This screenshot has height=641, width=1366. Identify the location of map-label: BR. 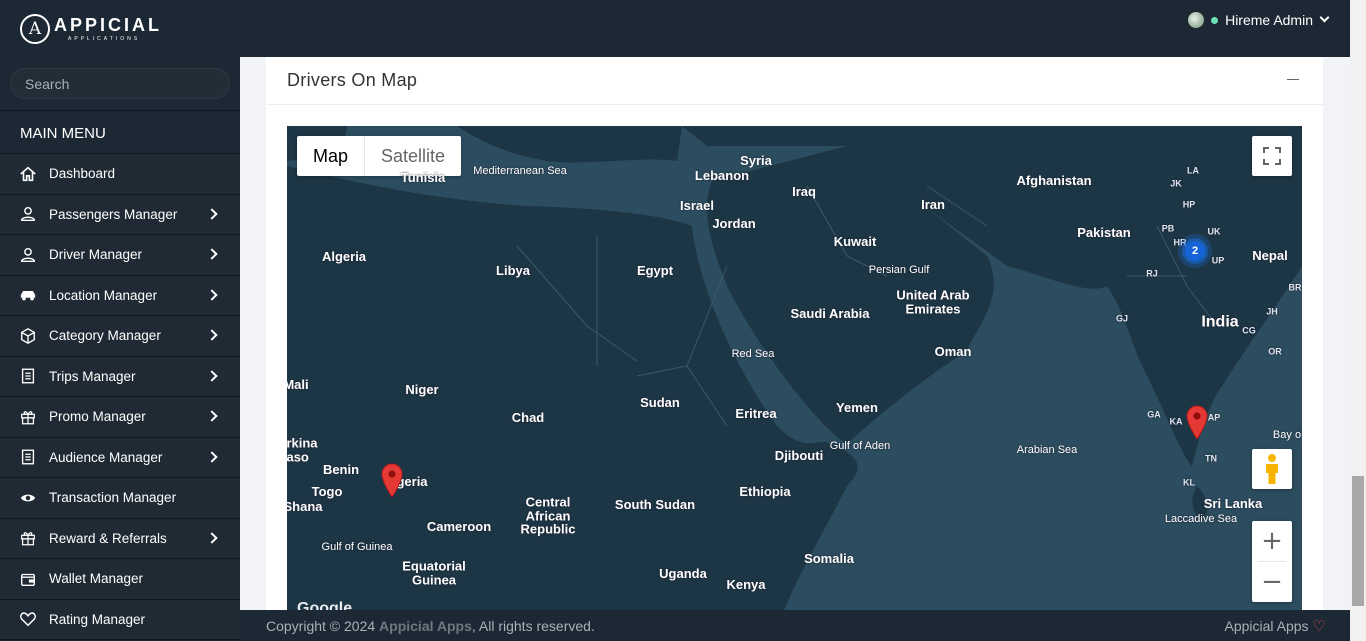
(1295, 287).